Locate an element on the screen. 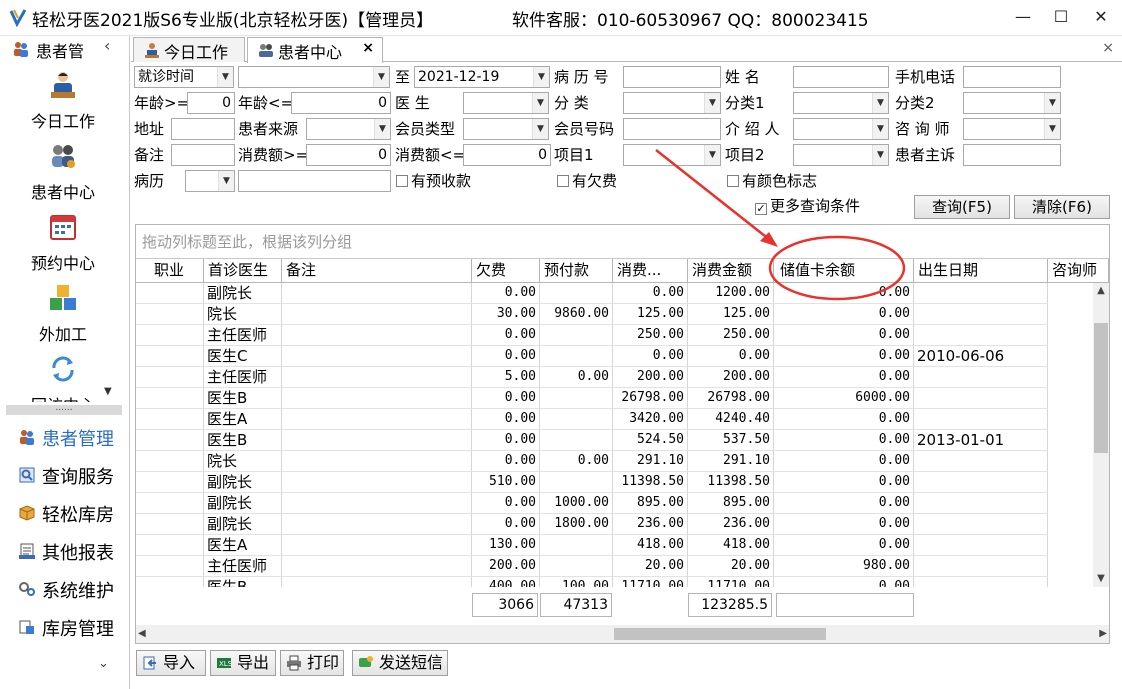  table-row: 院长 30.00 9860.00 125.00 125.00 0.00 is located at coordinates (614, 314).